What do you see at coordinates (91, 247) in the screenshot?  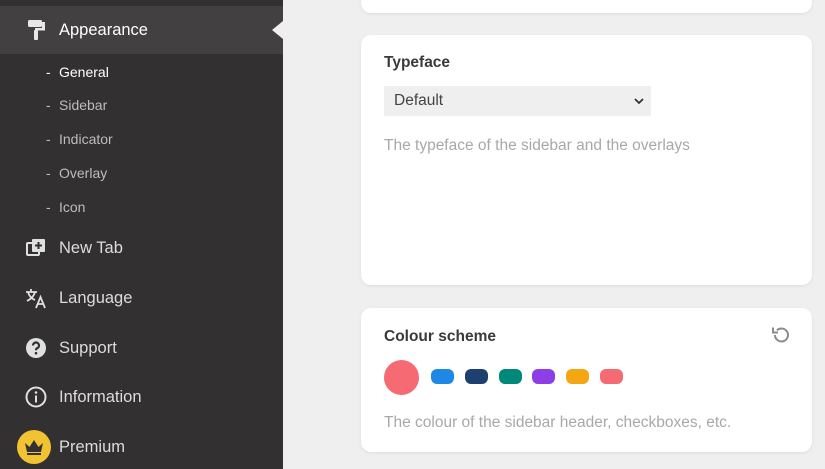 I see `sidebar-item-label: New Tab` at bounding box center [91, 247].